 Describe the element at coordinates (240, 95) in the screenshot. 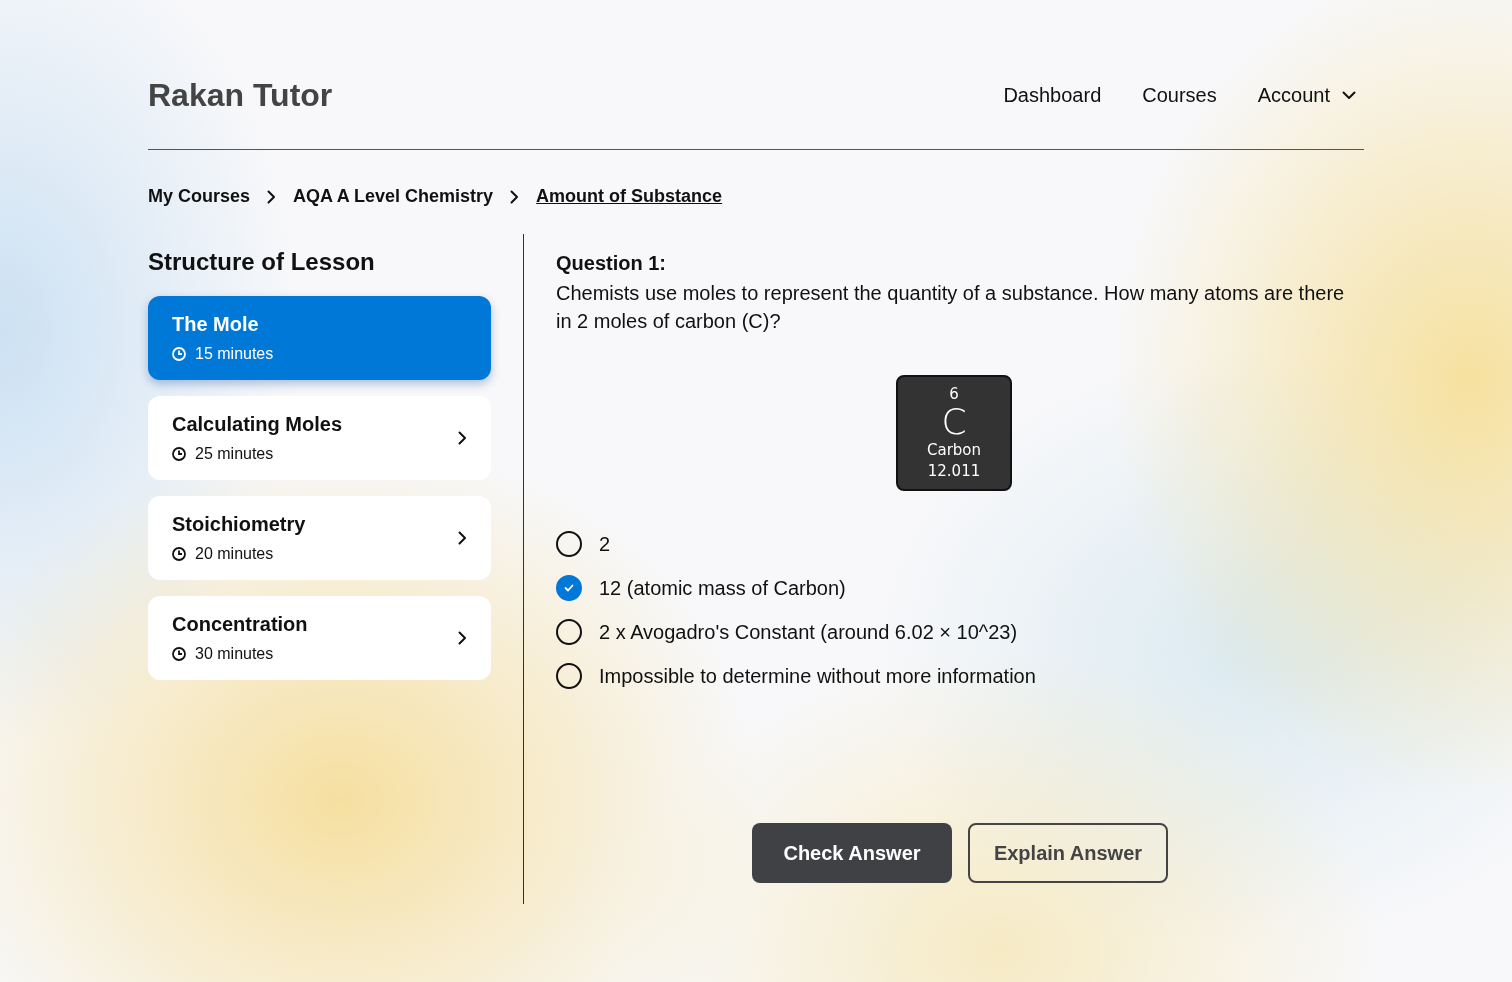

I see `brand-logo: Rakan Tutor` at that location.